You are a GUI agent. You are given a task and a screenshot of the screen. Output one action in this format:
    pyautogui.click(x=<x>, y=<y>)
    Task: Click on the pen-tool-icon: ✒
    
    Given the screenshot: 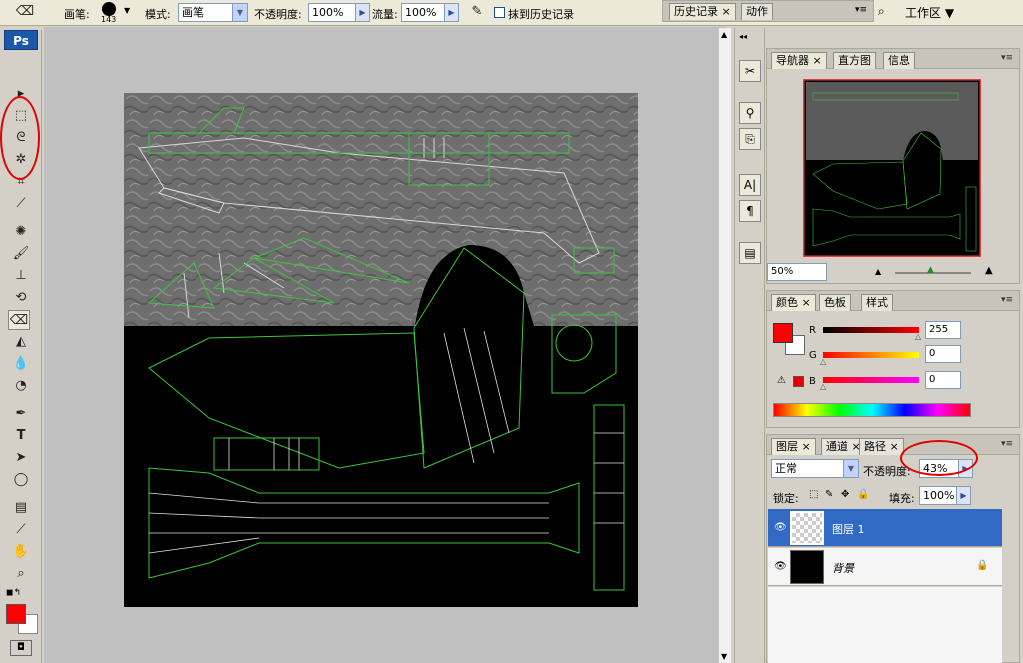 What is the action you would take?
    pyautogui.click(x=21, y=414)
    